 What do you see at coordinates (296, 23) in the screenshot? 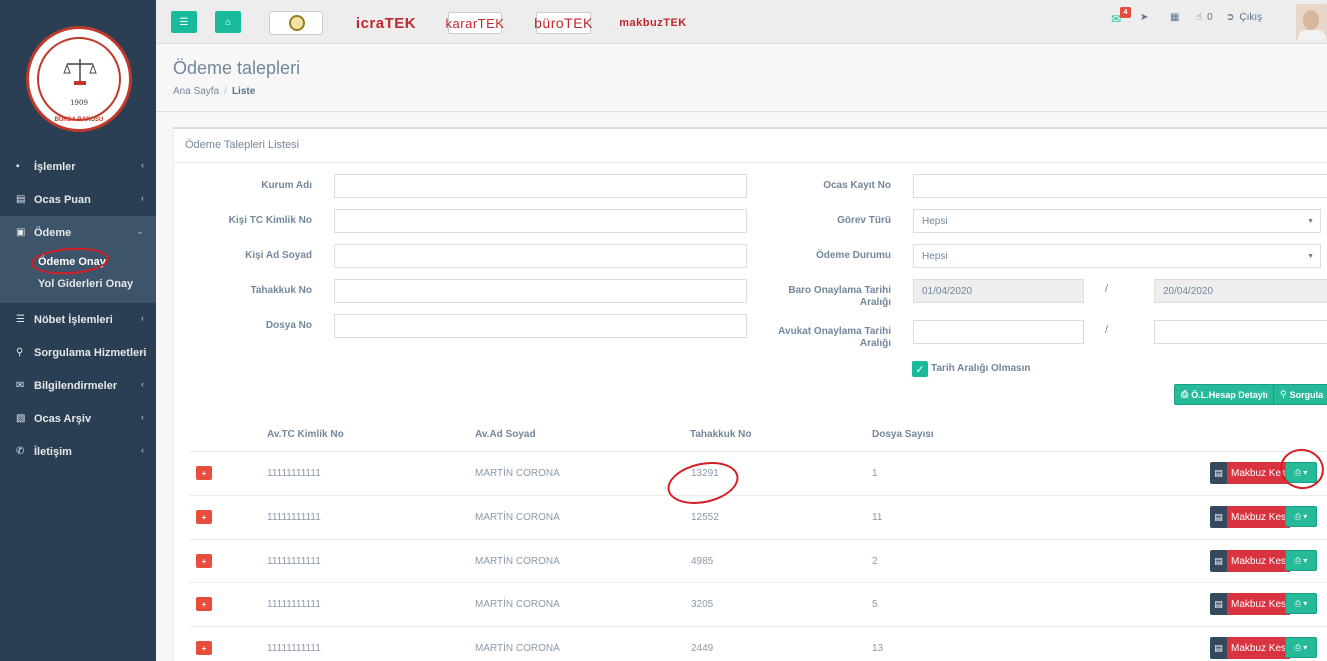
I see `ministry-seal-logo` at bounding box center [296, 23].